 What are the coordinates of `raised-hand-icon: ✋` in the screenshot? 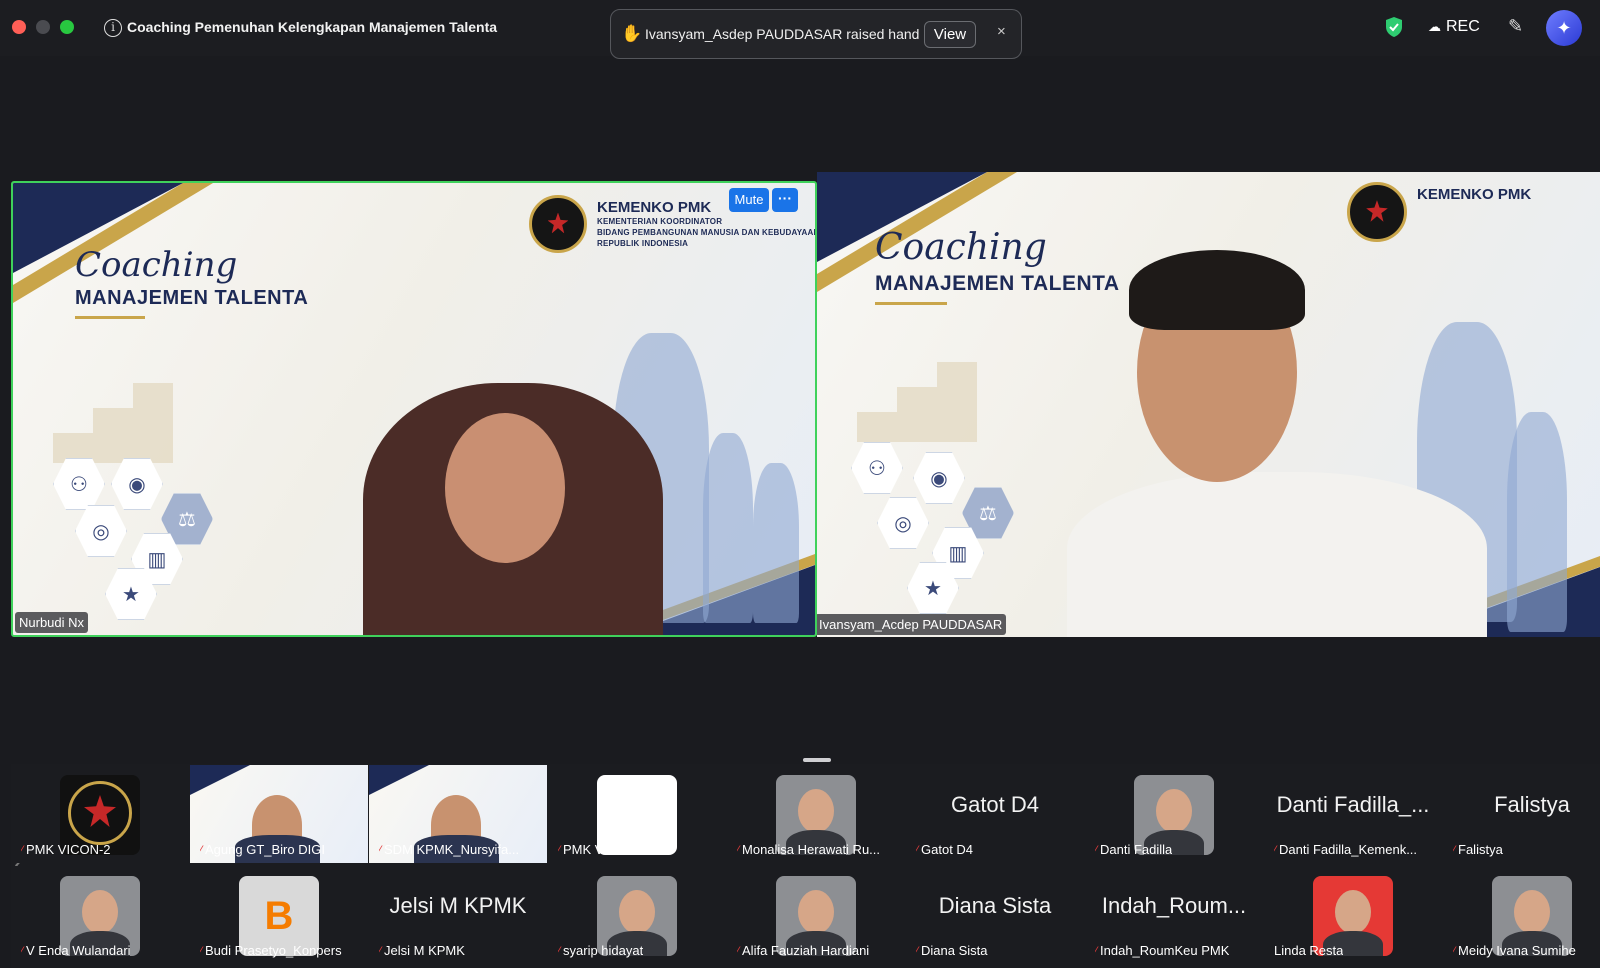 It's located at (632, 33).